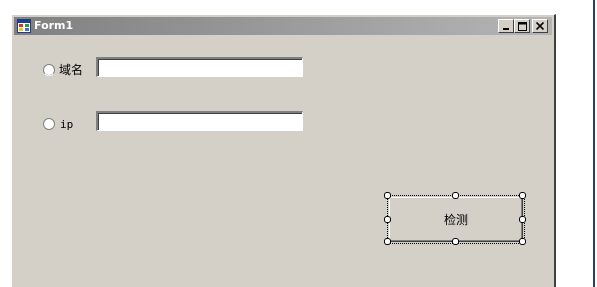 The width and height of the screenshot is (597, 287). What do you see at coordinates (594, 143) in the screenshot?
I see `designer-right-edge` at bounding box center [594, 143].